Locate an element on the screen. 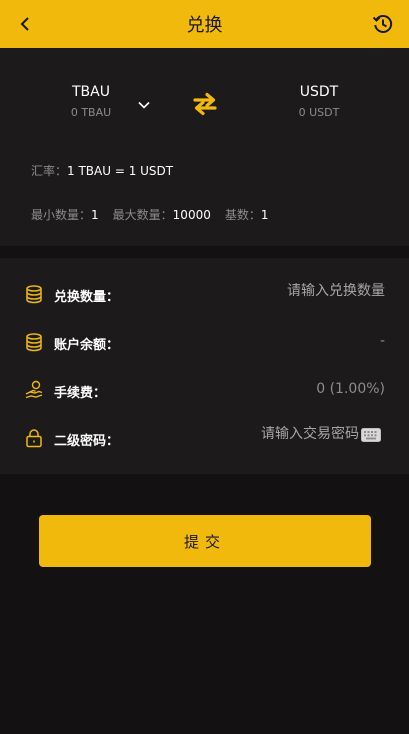 This screenshot has height=734, width=409. fee-row: 手续费： 0 (1.00%) is located at coordinates (204, 390).